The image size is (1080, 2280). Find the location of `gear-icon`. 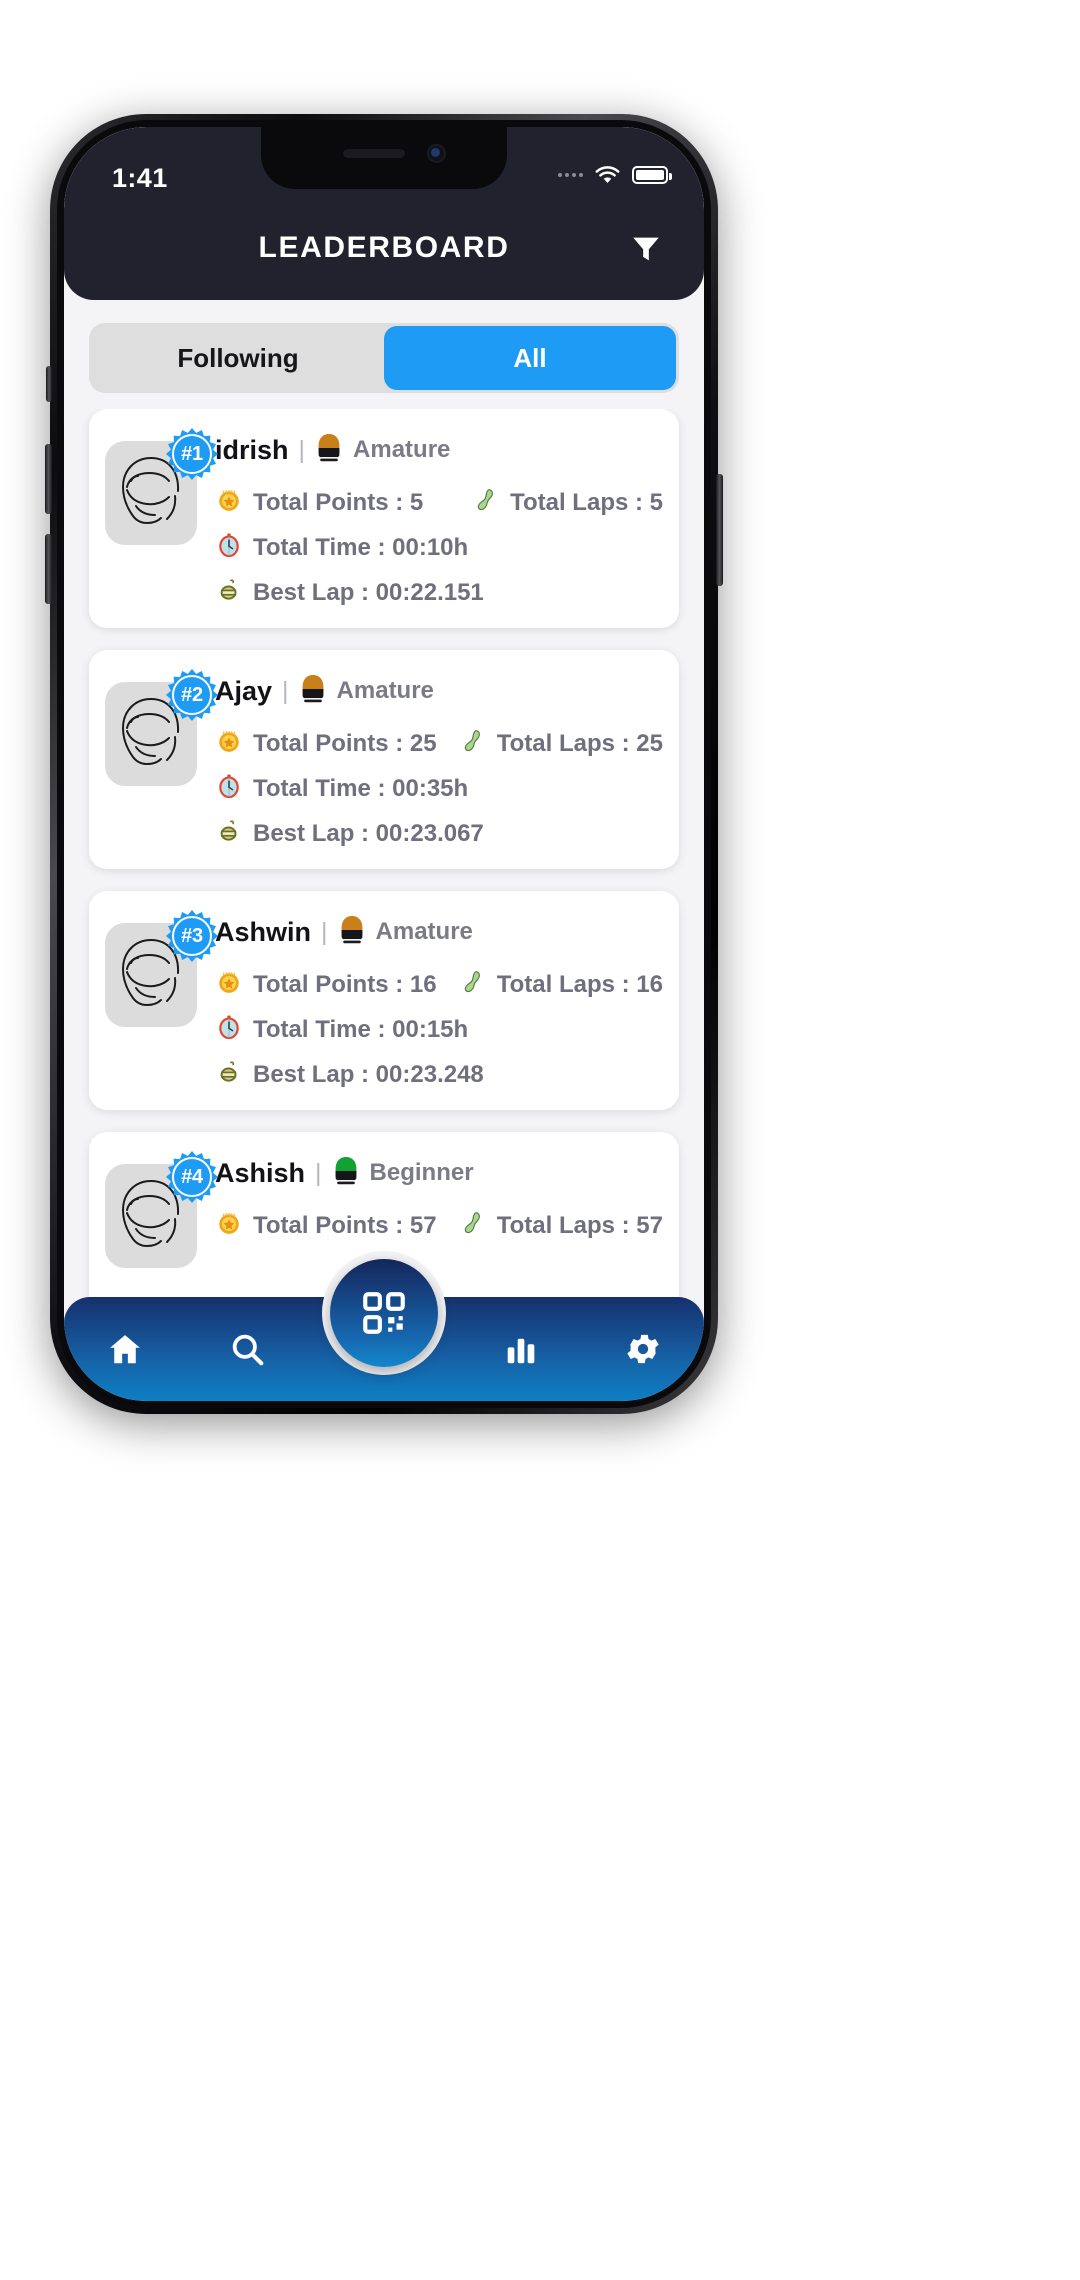

gear-icon is located at coordinates (643, 1349).